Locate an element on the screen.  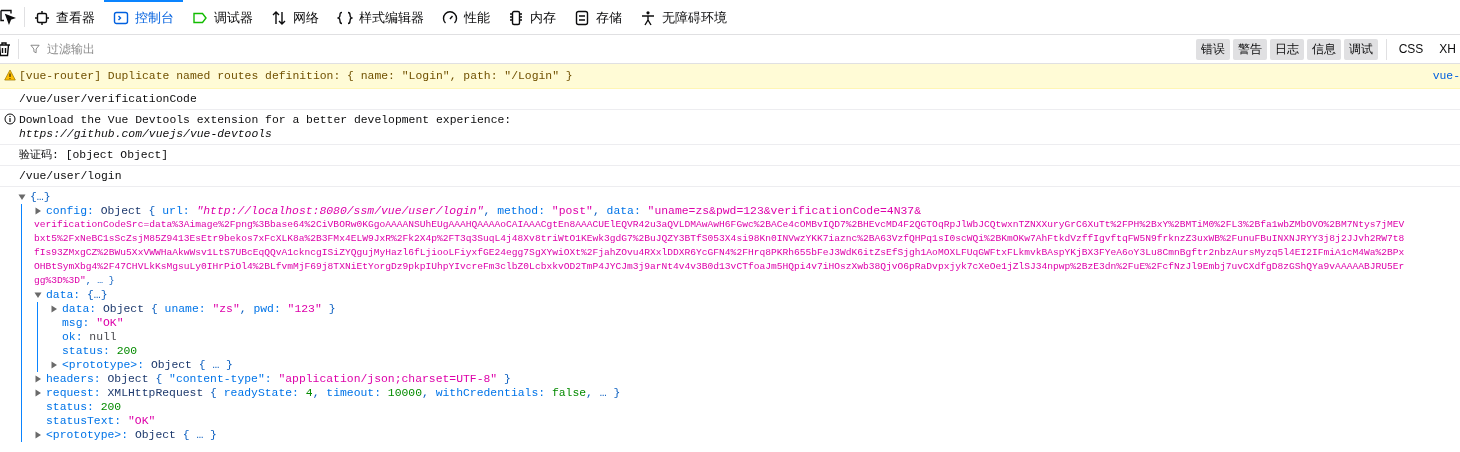
level-filter-toggle: 警告 is located at coordinates (1249, 49).